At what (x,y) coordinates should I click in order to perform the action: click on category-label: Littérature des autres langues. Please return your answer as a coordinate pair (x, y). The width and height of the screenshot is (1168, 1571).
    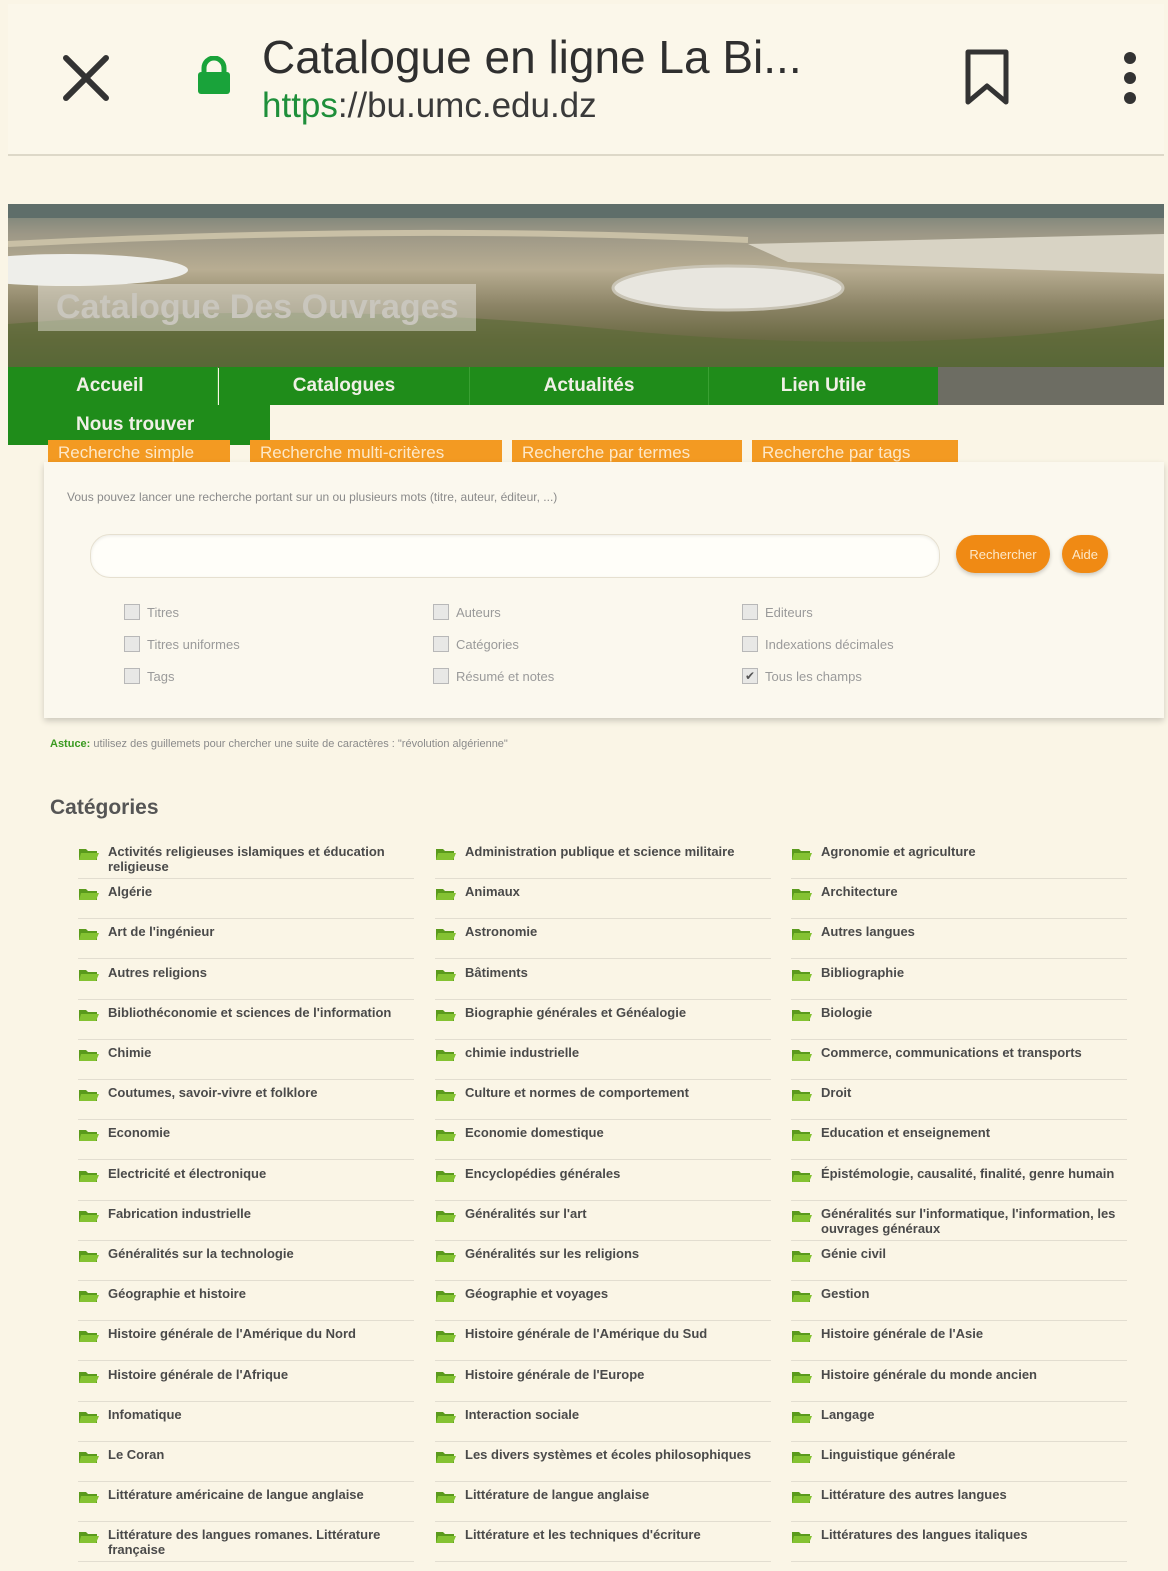
    Looking at the image, I should click on (914, 1495).